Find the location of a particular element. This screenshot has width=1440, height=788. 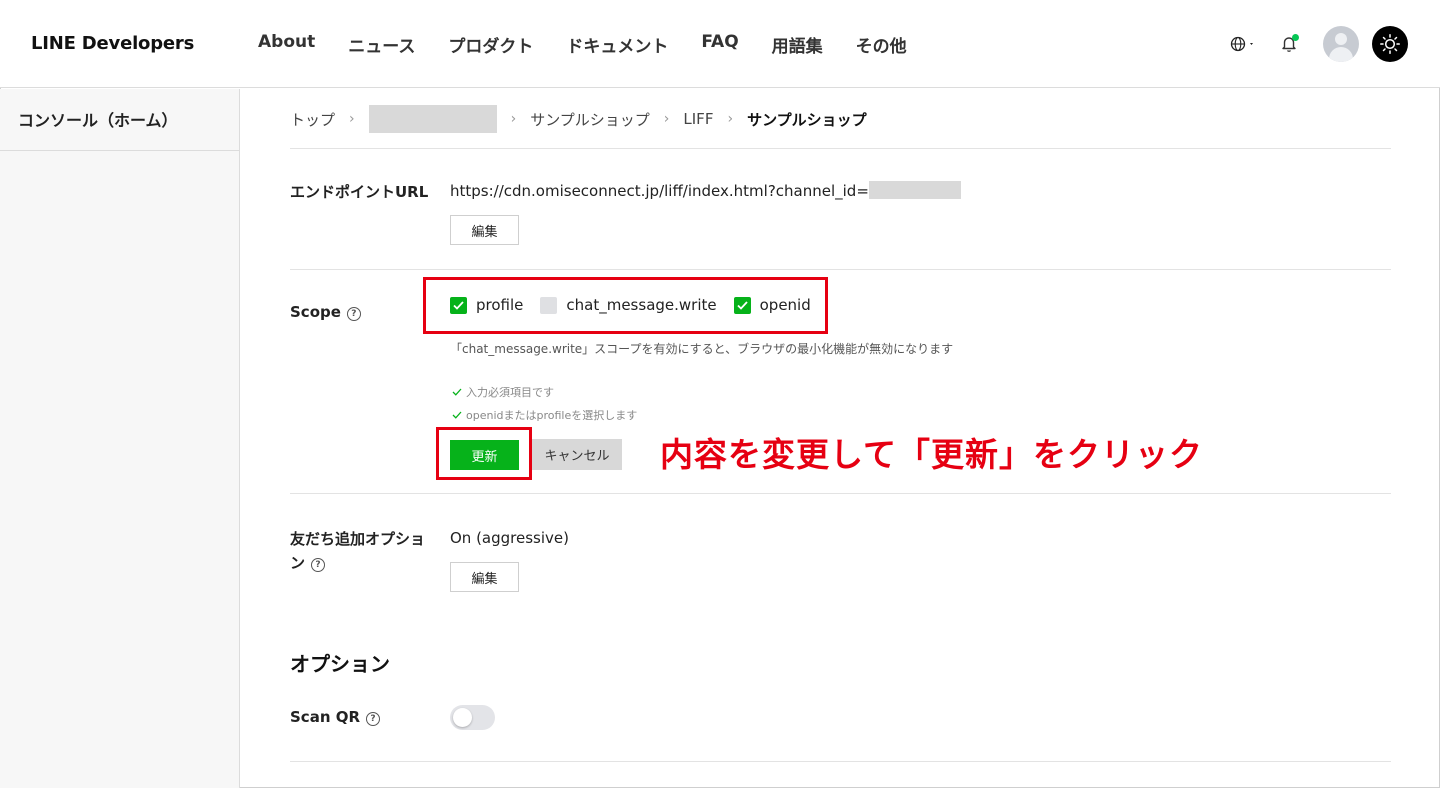

endpoint-url-label: エンドポイントURL is located at coordinates (359, 192).